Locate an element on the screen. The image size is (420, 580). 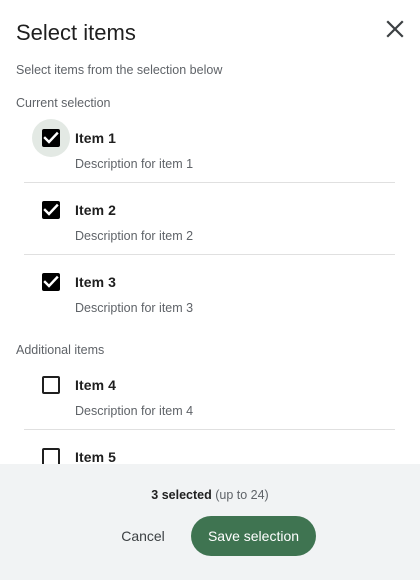
checkbox-focus-ring is located at coordinates (51, 138).